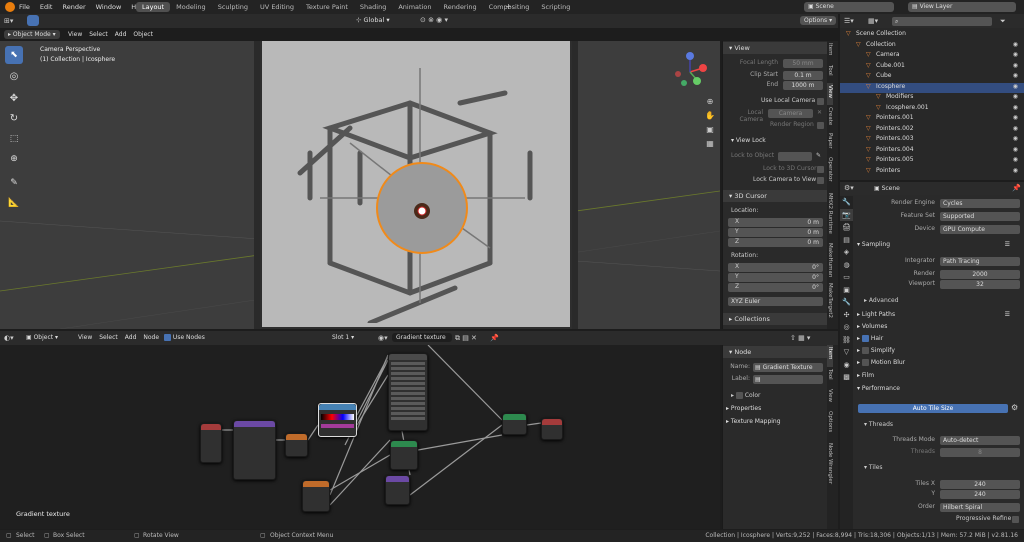 Image resolution: width=1024 pixels, height=542 pixels. Describe the element at coordinates (830, 261) in the screenshot. I see `npanel-tab-makehuman: MakeHuman` at that location.